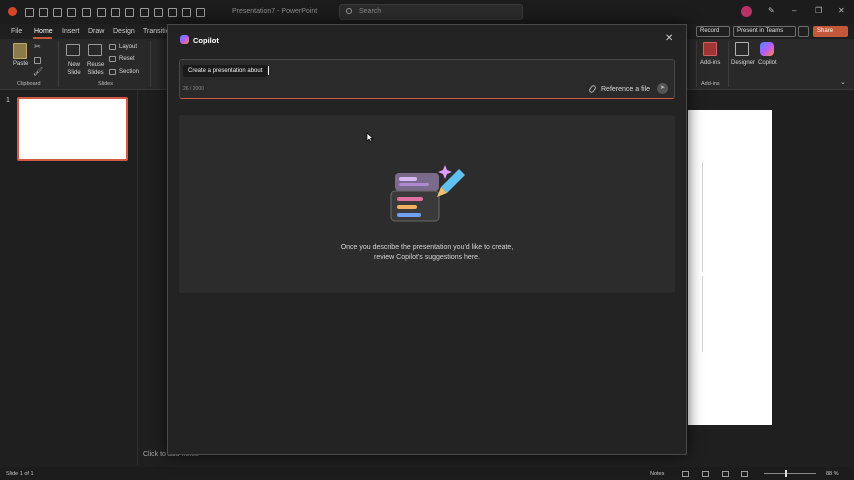 The width and height of the screenshot is (854, 480). I want to click on send-button: ➤, so click(662, 88).